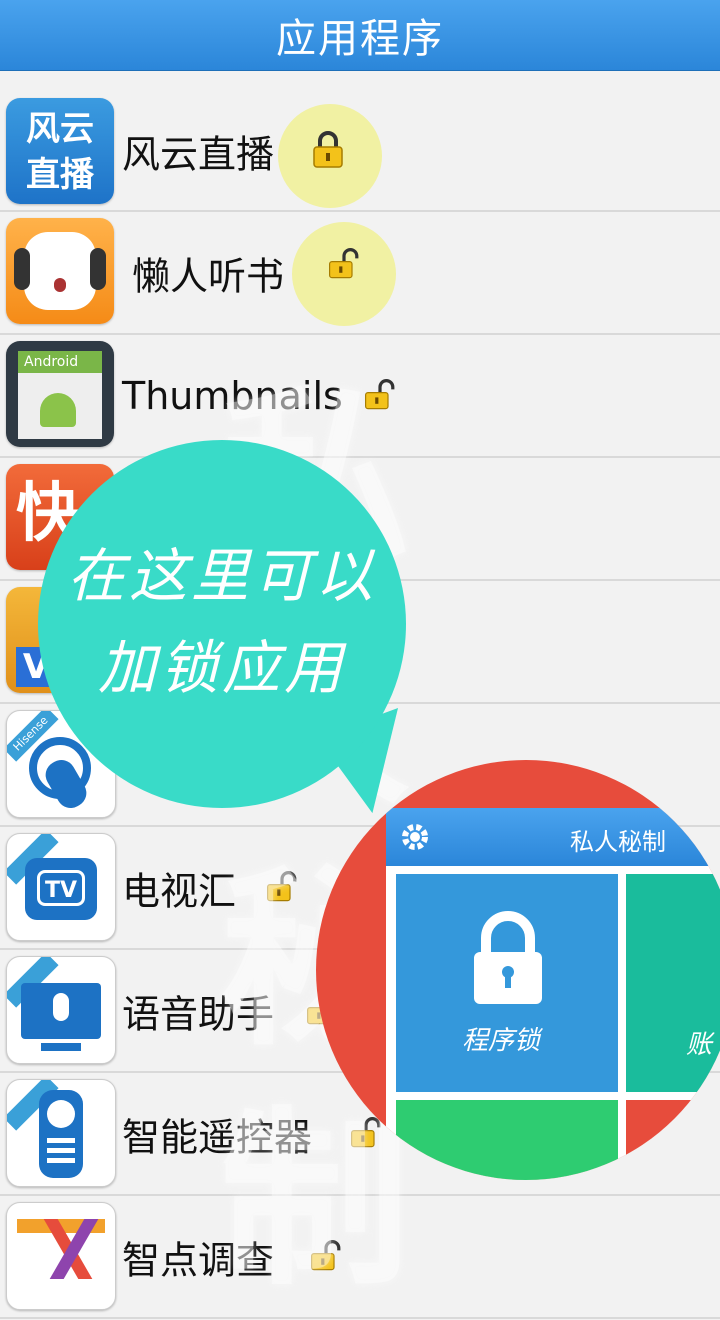 The width and height of the screenshot is (720, 1320). What do you see at coordinates (501, 1041) in the screenshot?
I see `app-lock-tile-label: 程序锁` at bounding box center [501, 1041].